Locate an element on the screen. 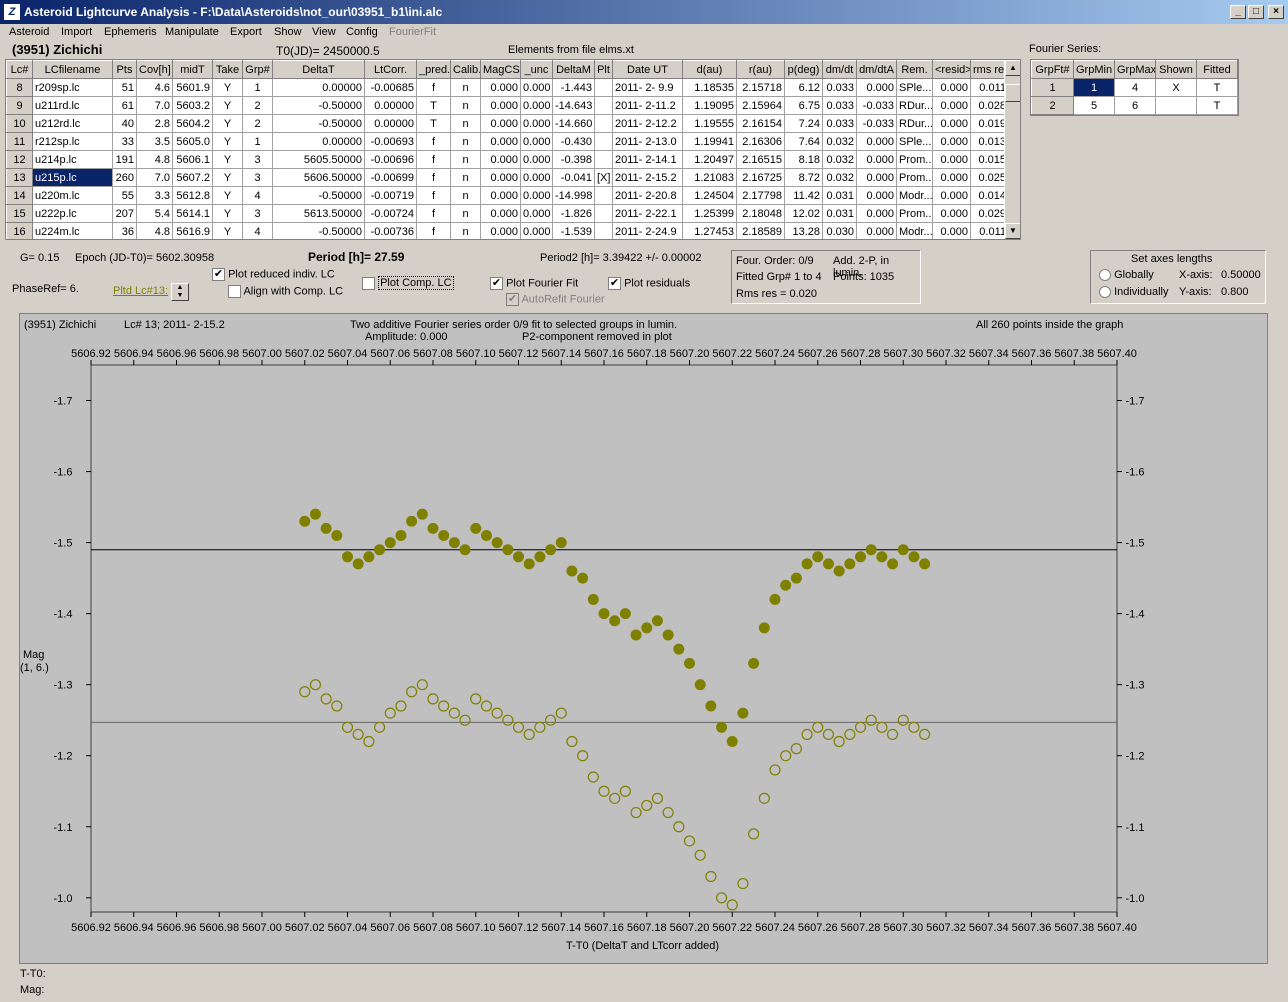 The width and height of the screenshot is (1288, 1002). table-cell: 2011- 2-20.8 is located at coordinates (647, 195).